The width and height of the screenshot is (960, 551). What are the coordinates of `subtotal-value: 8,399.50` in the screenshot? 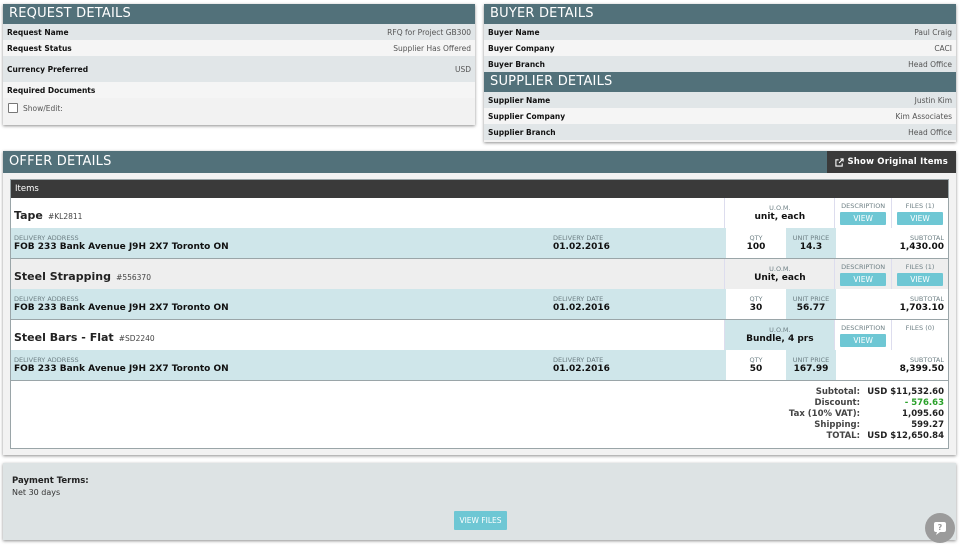 It's located at (921, 369).